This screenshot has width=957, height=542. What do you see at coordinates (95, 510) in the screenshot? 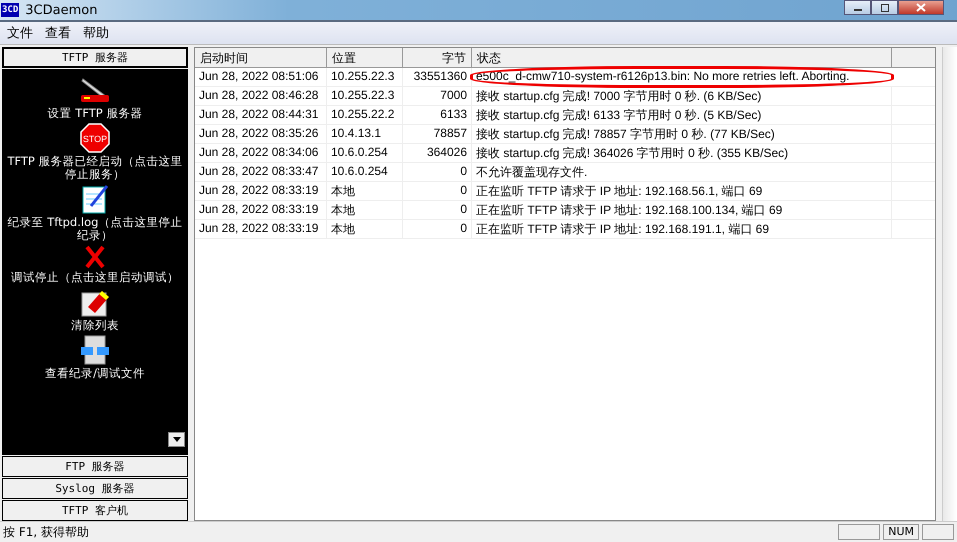
I see `section-button: TFTP 客户机` at bounding box center [95, 510].